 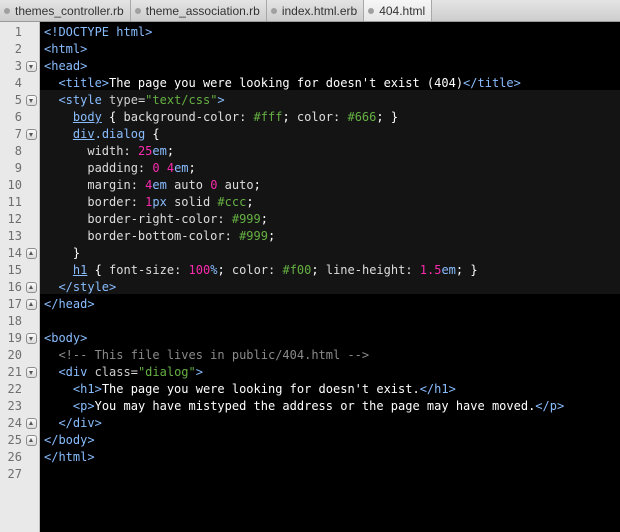 I want to click on tab-404-html: 404.html, so click(x=398, y=10).